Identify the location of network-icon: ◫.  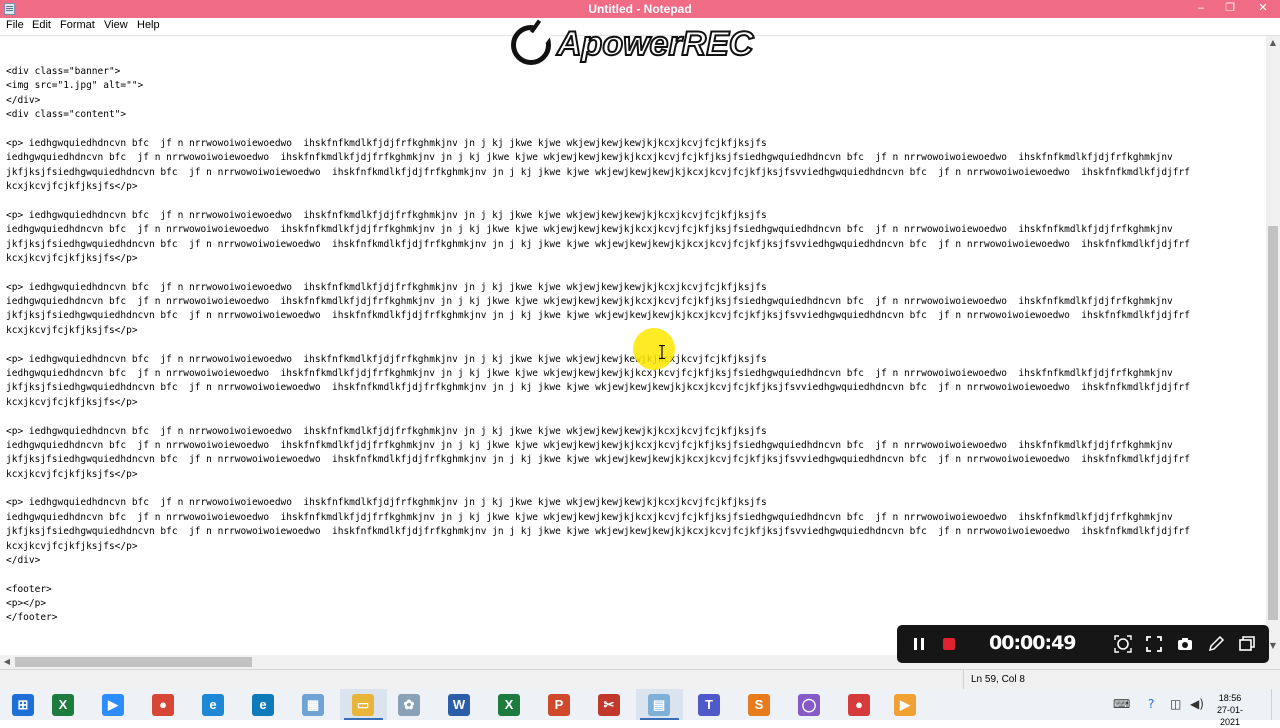
(1175, 704).